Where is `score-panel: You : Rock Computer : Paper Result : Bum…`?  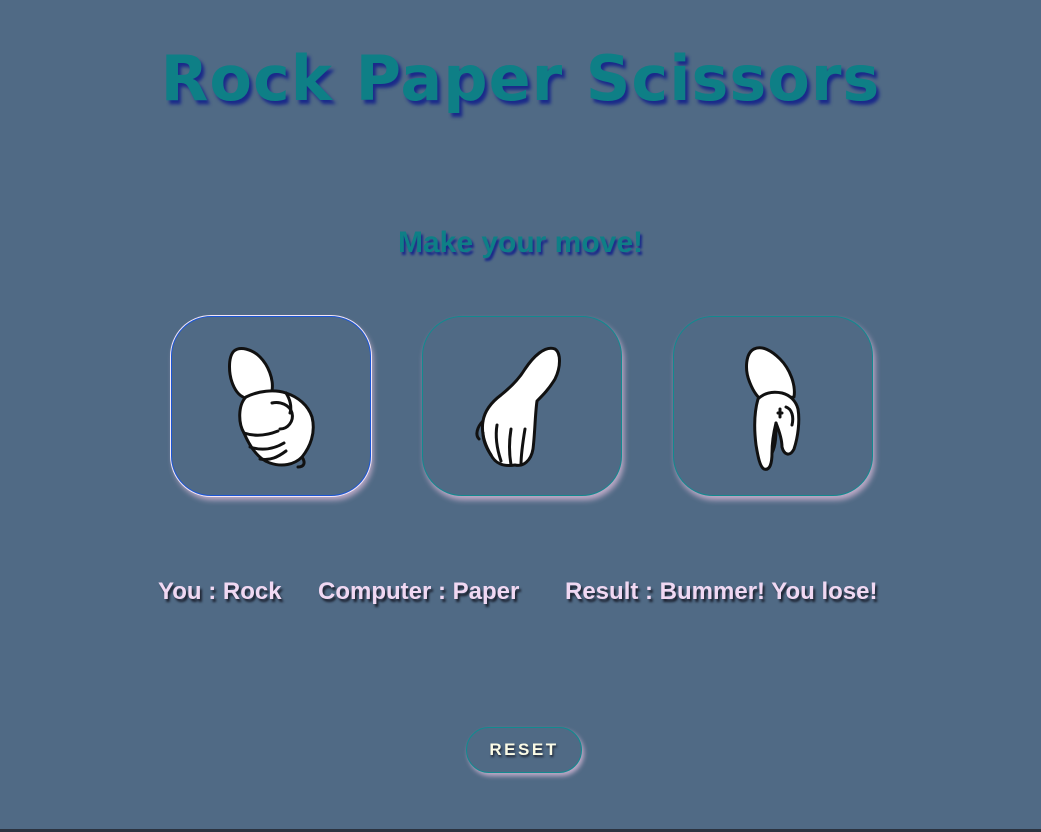 score-panel: You : Rock Computer : Paper Result : Bum… is located at coordinates (520, 596).